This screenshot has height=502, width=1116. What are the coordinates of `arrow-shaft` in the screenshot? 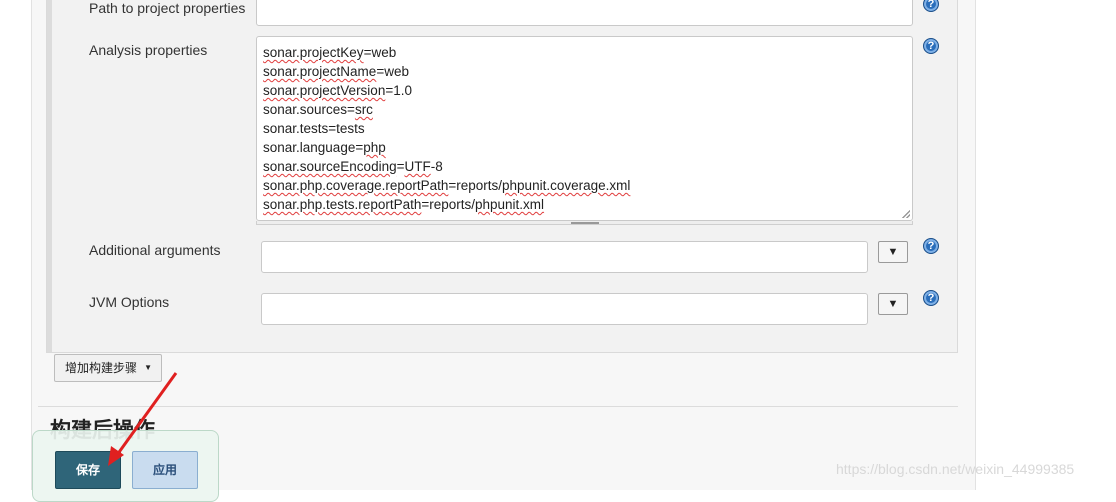 It's located at (146, 414).